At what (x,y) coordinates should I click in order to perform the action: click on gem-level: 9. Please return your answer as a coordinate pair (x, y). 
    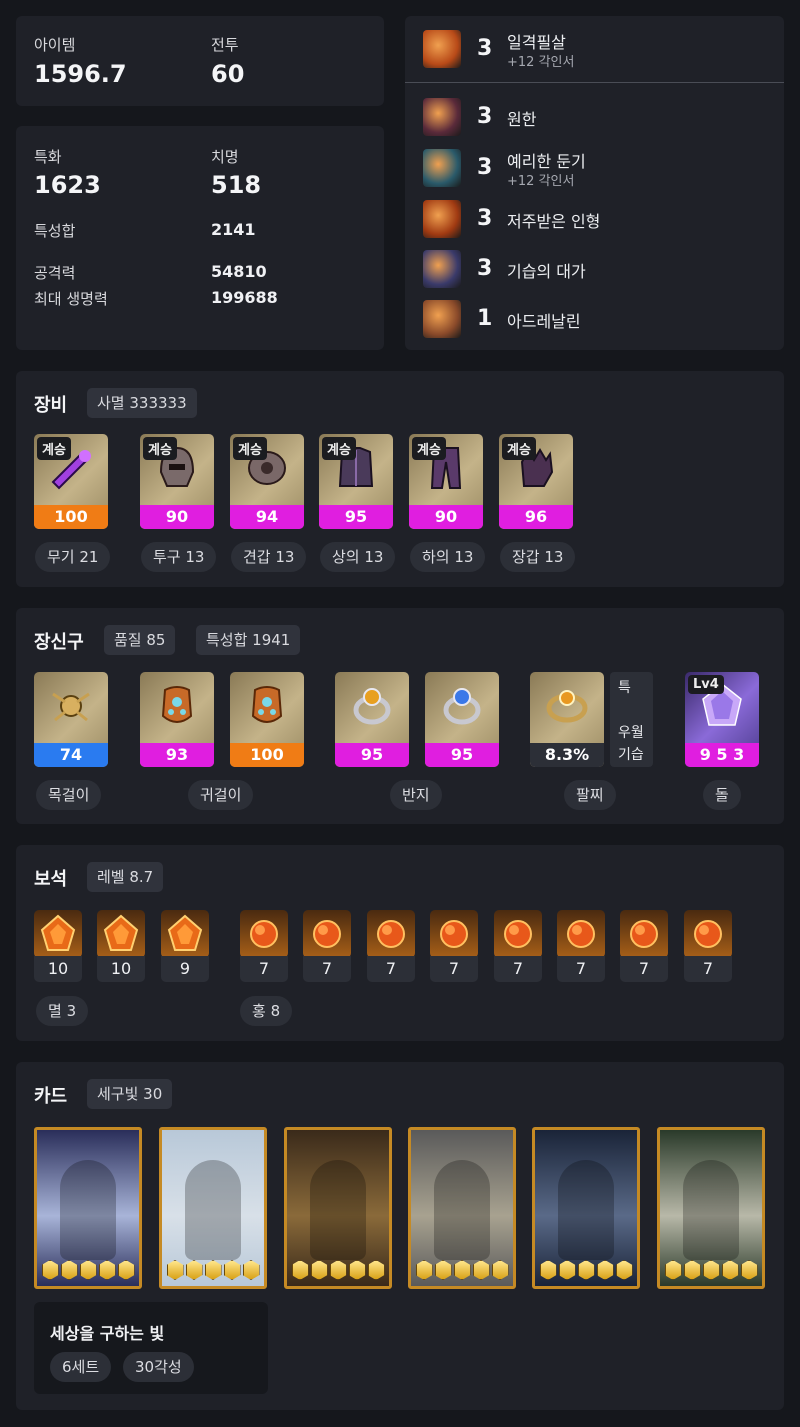
    Looking at the image, I should click on (185, 969).